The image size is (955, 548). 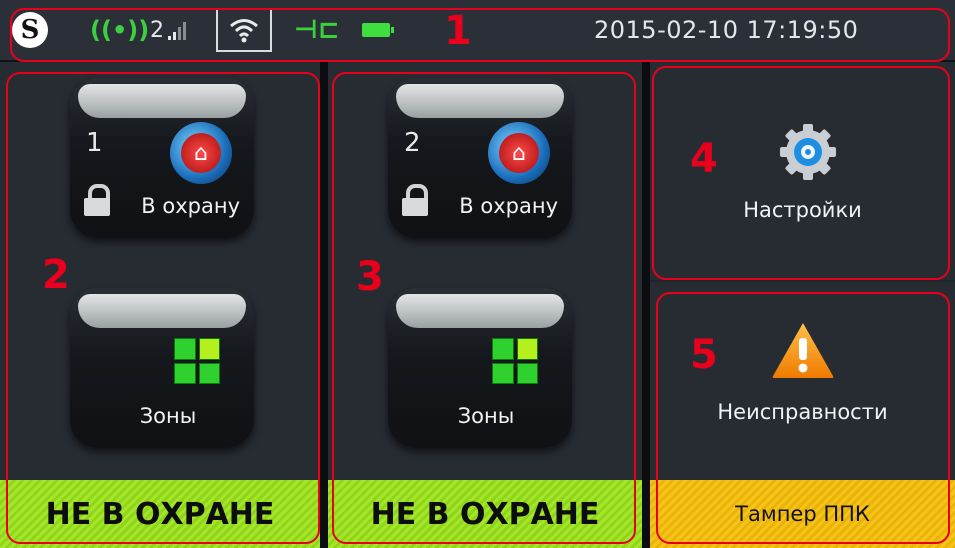 I want to click on arm-partition-2-button: 2 ⌂ В охрану, so click(x=480, y=158).